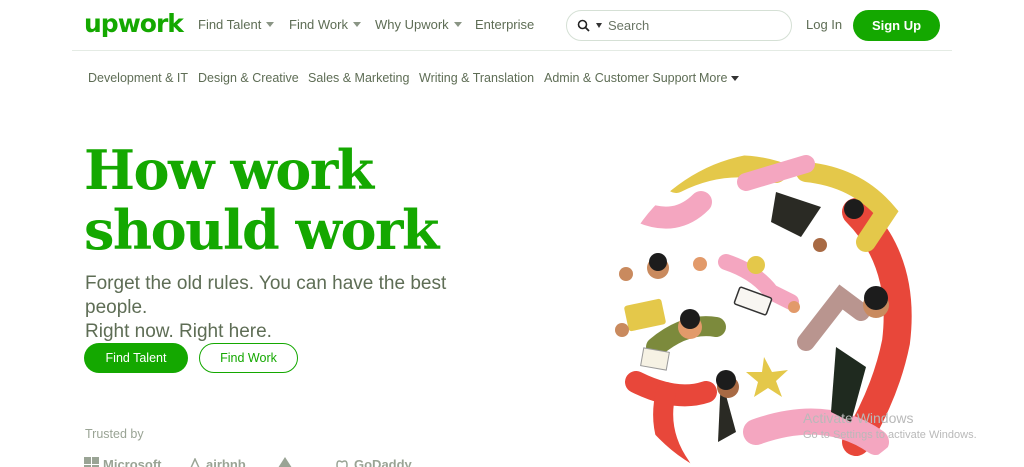  Describe the element at coordinates (91, 462) in the screenshot. I see `microsoft-grid-icon` at that location.